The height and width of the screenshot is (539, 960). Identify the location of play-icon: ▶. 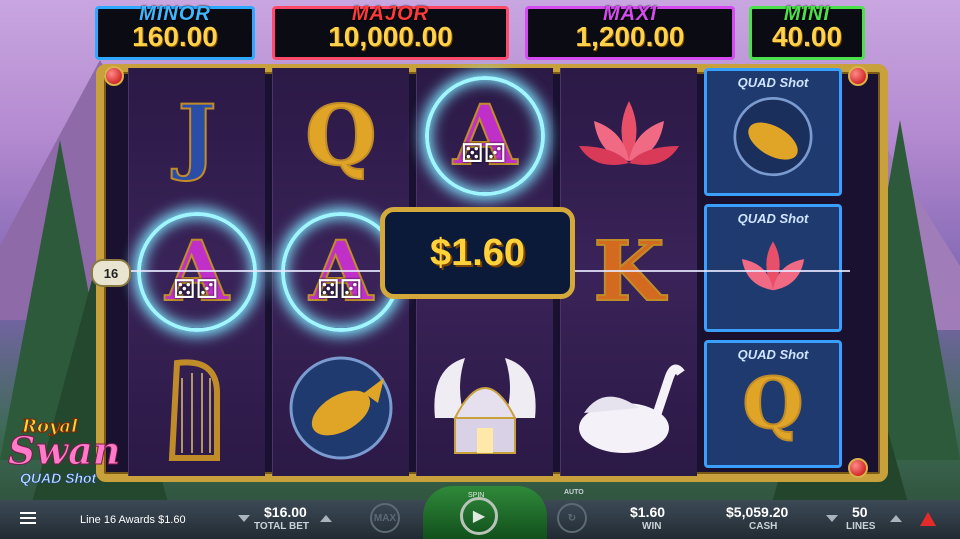
(479, 516).